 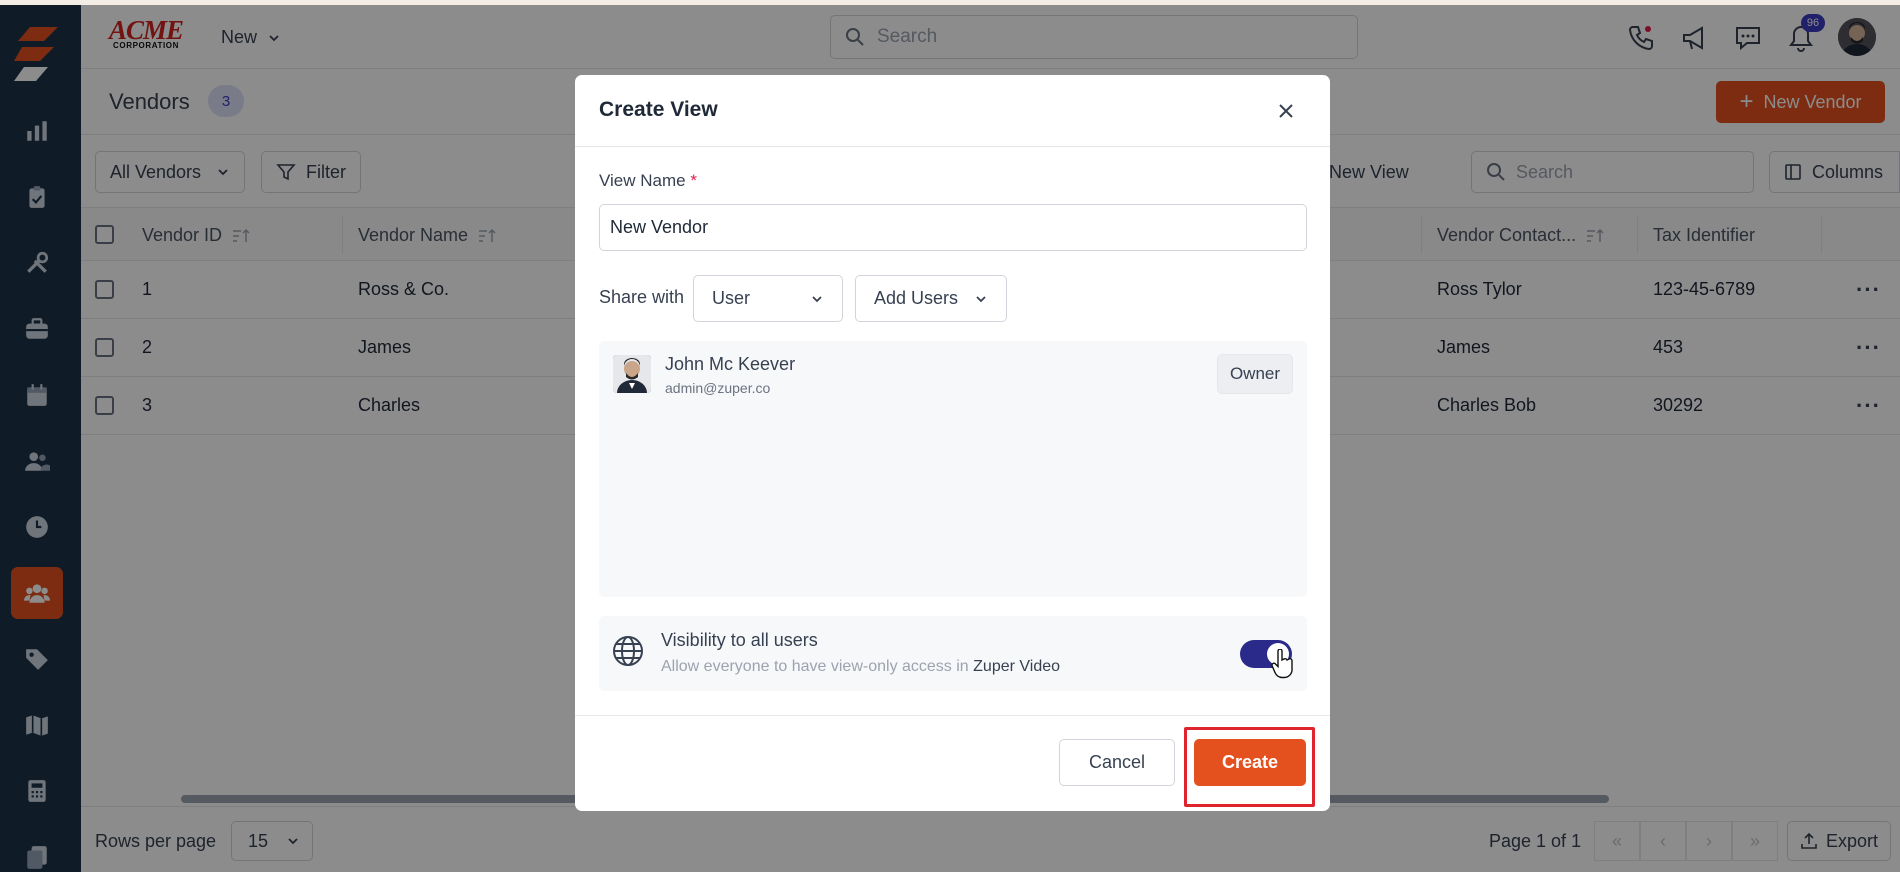 What do you see at coordinates (628, 651) in the screenshot?
I see `globe-icon` at bounding box center [628, 651].